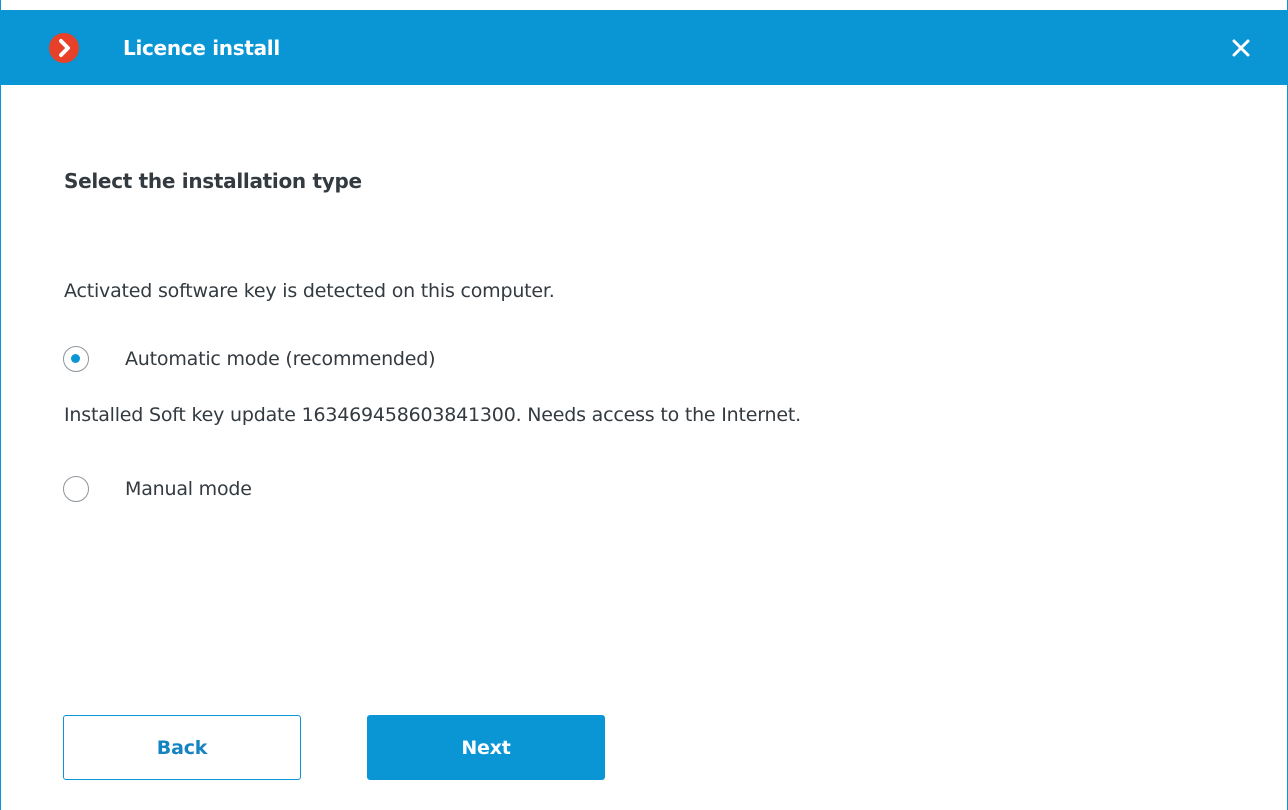 The image size is (1288, 810). Describe the element at coordinates (182, 747) in the screenshot. I see `back-button: Back` at that location.